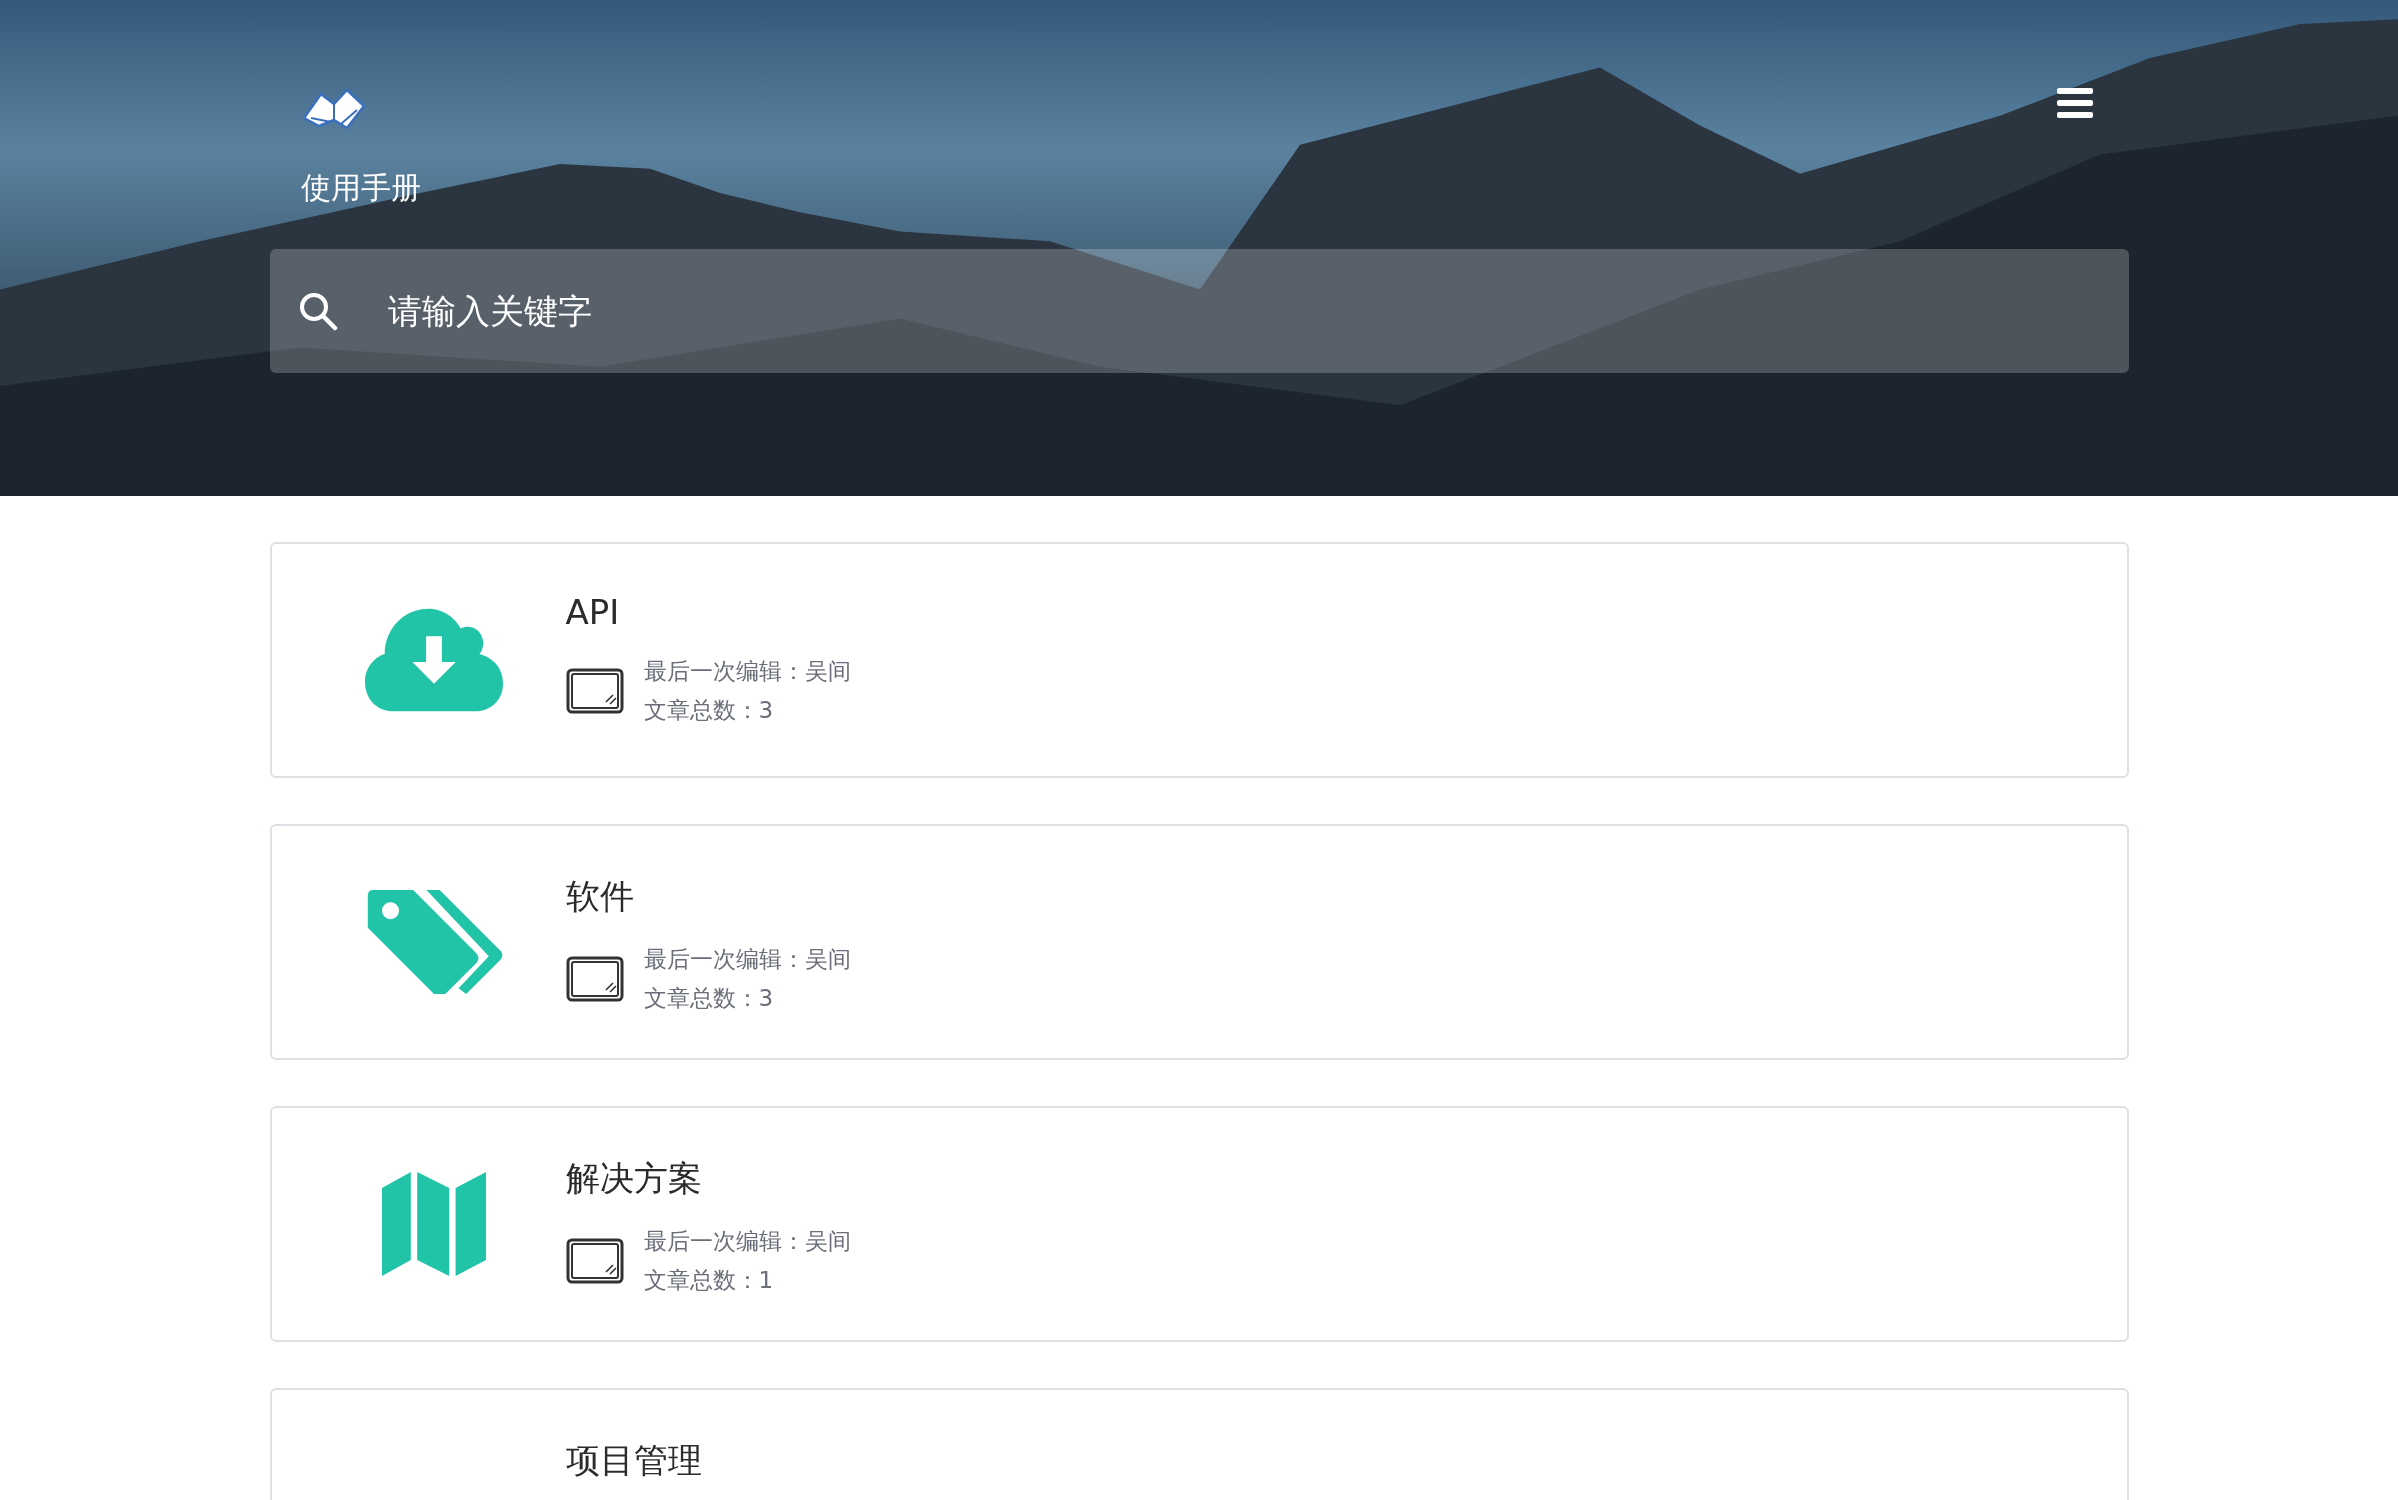 This screenshot has height=1500, width=2398. What do you see at coordinates (1199, 1224) in the screenshot?
I see `category-card: 解决方案 最后一次编辑：吴间 文章总数：1` at bounding box center [1199, 1224].